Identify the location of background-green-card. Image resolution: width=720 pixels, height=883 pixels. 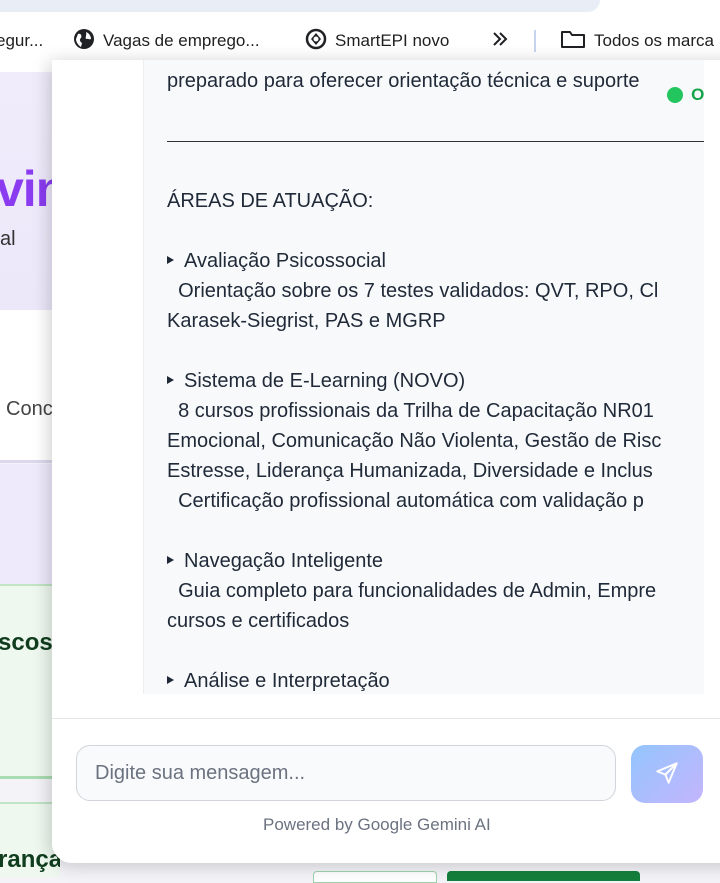
(30, 681).